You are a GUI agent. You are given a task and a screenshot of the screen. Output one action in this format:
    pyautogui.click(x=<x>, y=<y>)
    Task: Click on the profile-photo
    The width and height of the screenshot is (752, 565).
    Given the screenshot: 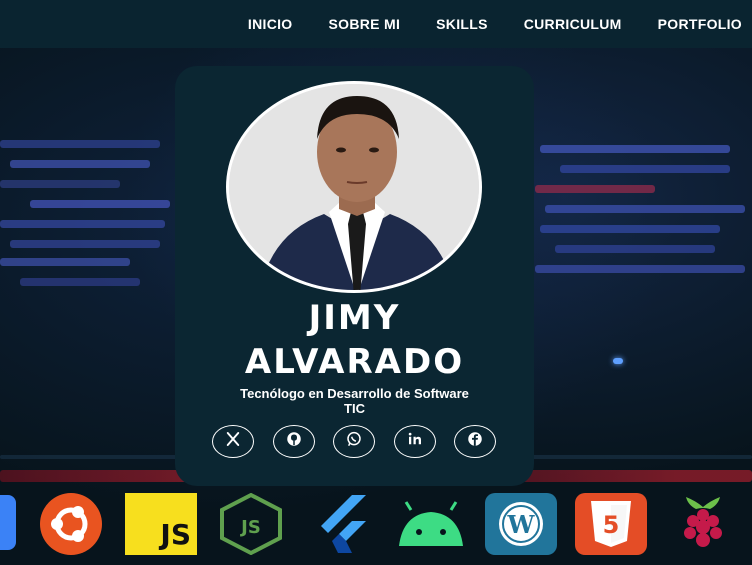 What is the action you would take?
    pyautogui.click(x=354, y=187)
    